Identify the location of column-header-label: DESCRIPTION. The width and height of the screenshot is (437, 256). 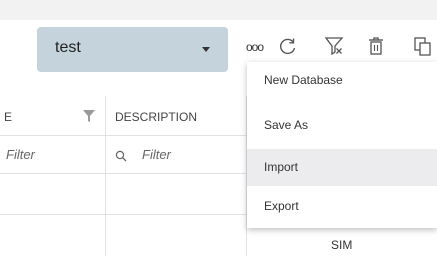
(156, 117).